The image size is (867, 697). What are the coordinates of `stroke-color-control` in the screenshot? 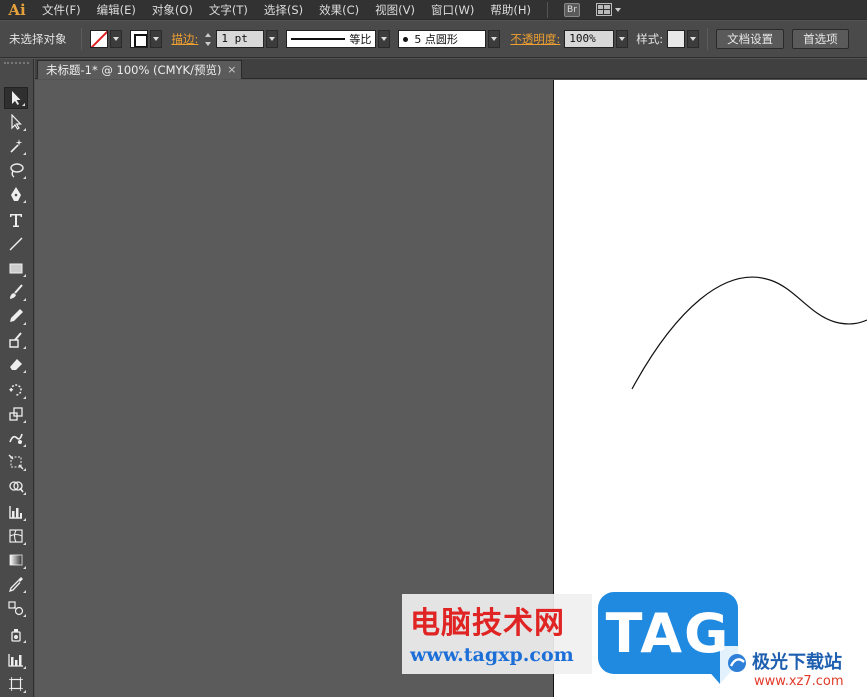 It's located at (145, 39).